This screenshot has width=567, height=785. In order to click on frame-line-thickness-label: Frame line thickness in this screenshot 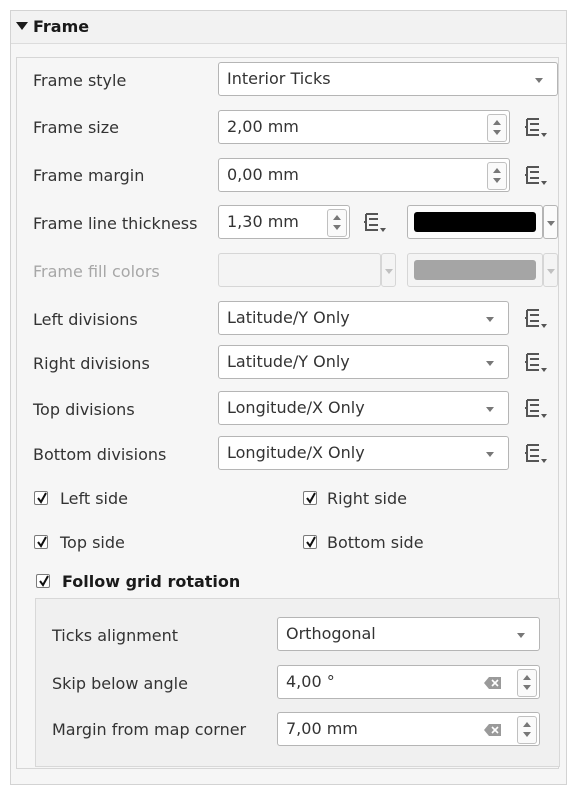, I will do `click(115, 223)`.